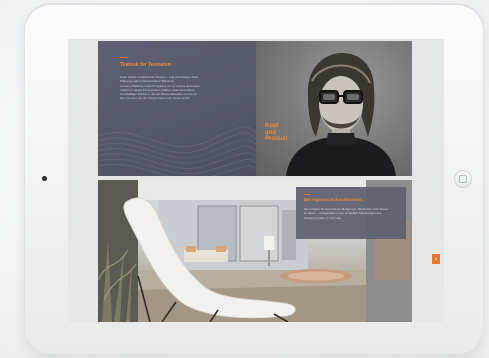 Image resolution: width=489 pixels, height=358 pixels. What do you see at coordinates (463, 179) in the screenshot?
I see `home-button` at bounding box center [463, 179].